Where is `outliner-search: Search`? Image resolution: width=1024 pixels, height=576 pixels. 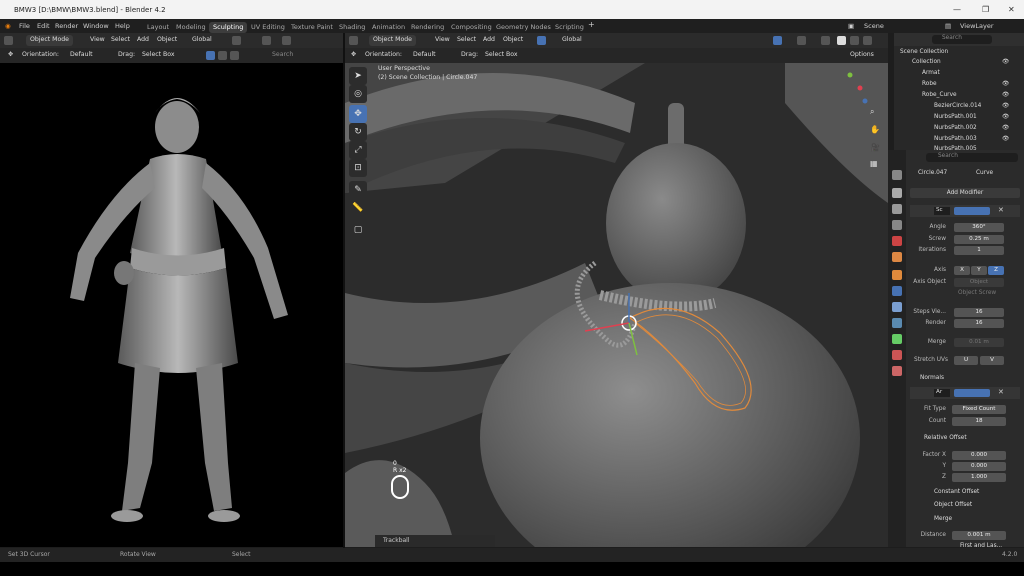
outliner-search: Search is located at coordinates (962, 39).